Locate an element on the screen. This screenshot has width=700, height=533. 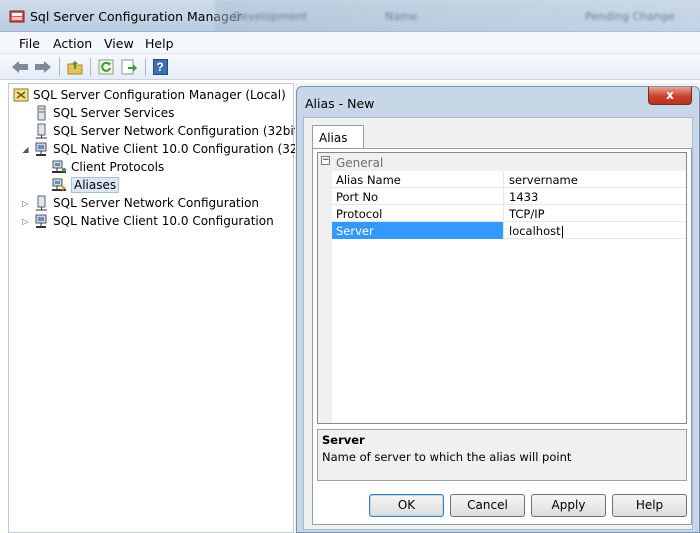
port-no-field: 1433 is located at coordinates (596, 196).